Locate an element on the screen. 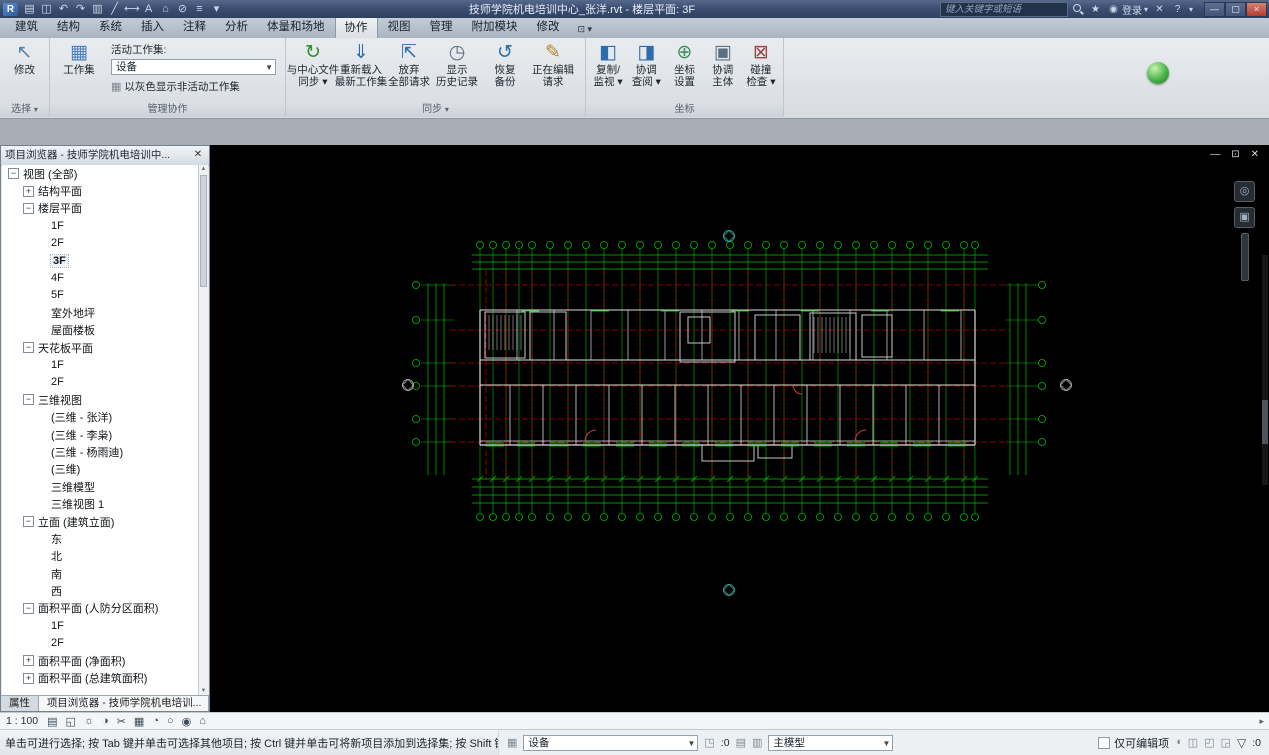  help-icon: ? is located at coordinates (1177, 9).